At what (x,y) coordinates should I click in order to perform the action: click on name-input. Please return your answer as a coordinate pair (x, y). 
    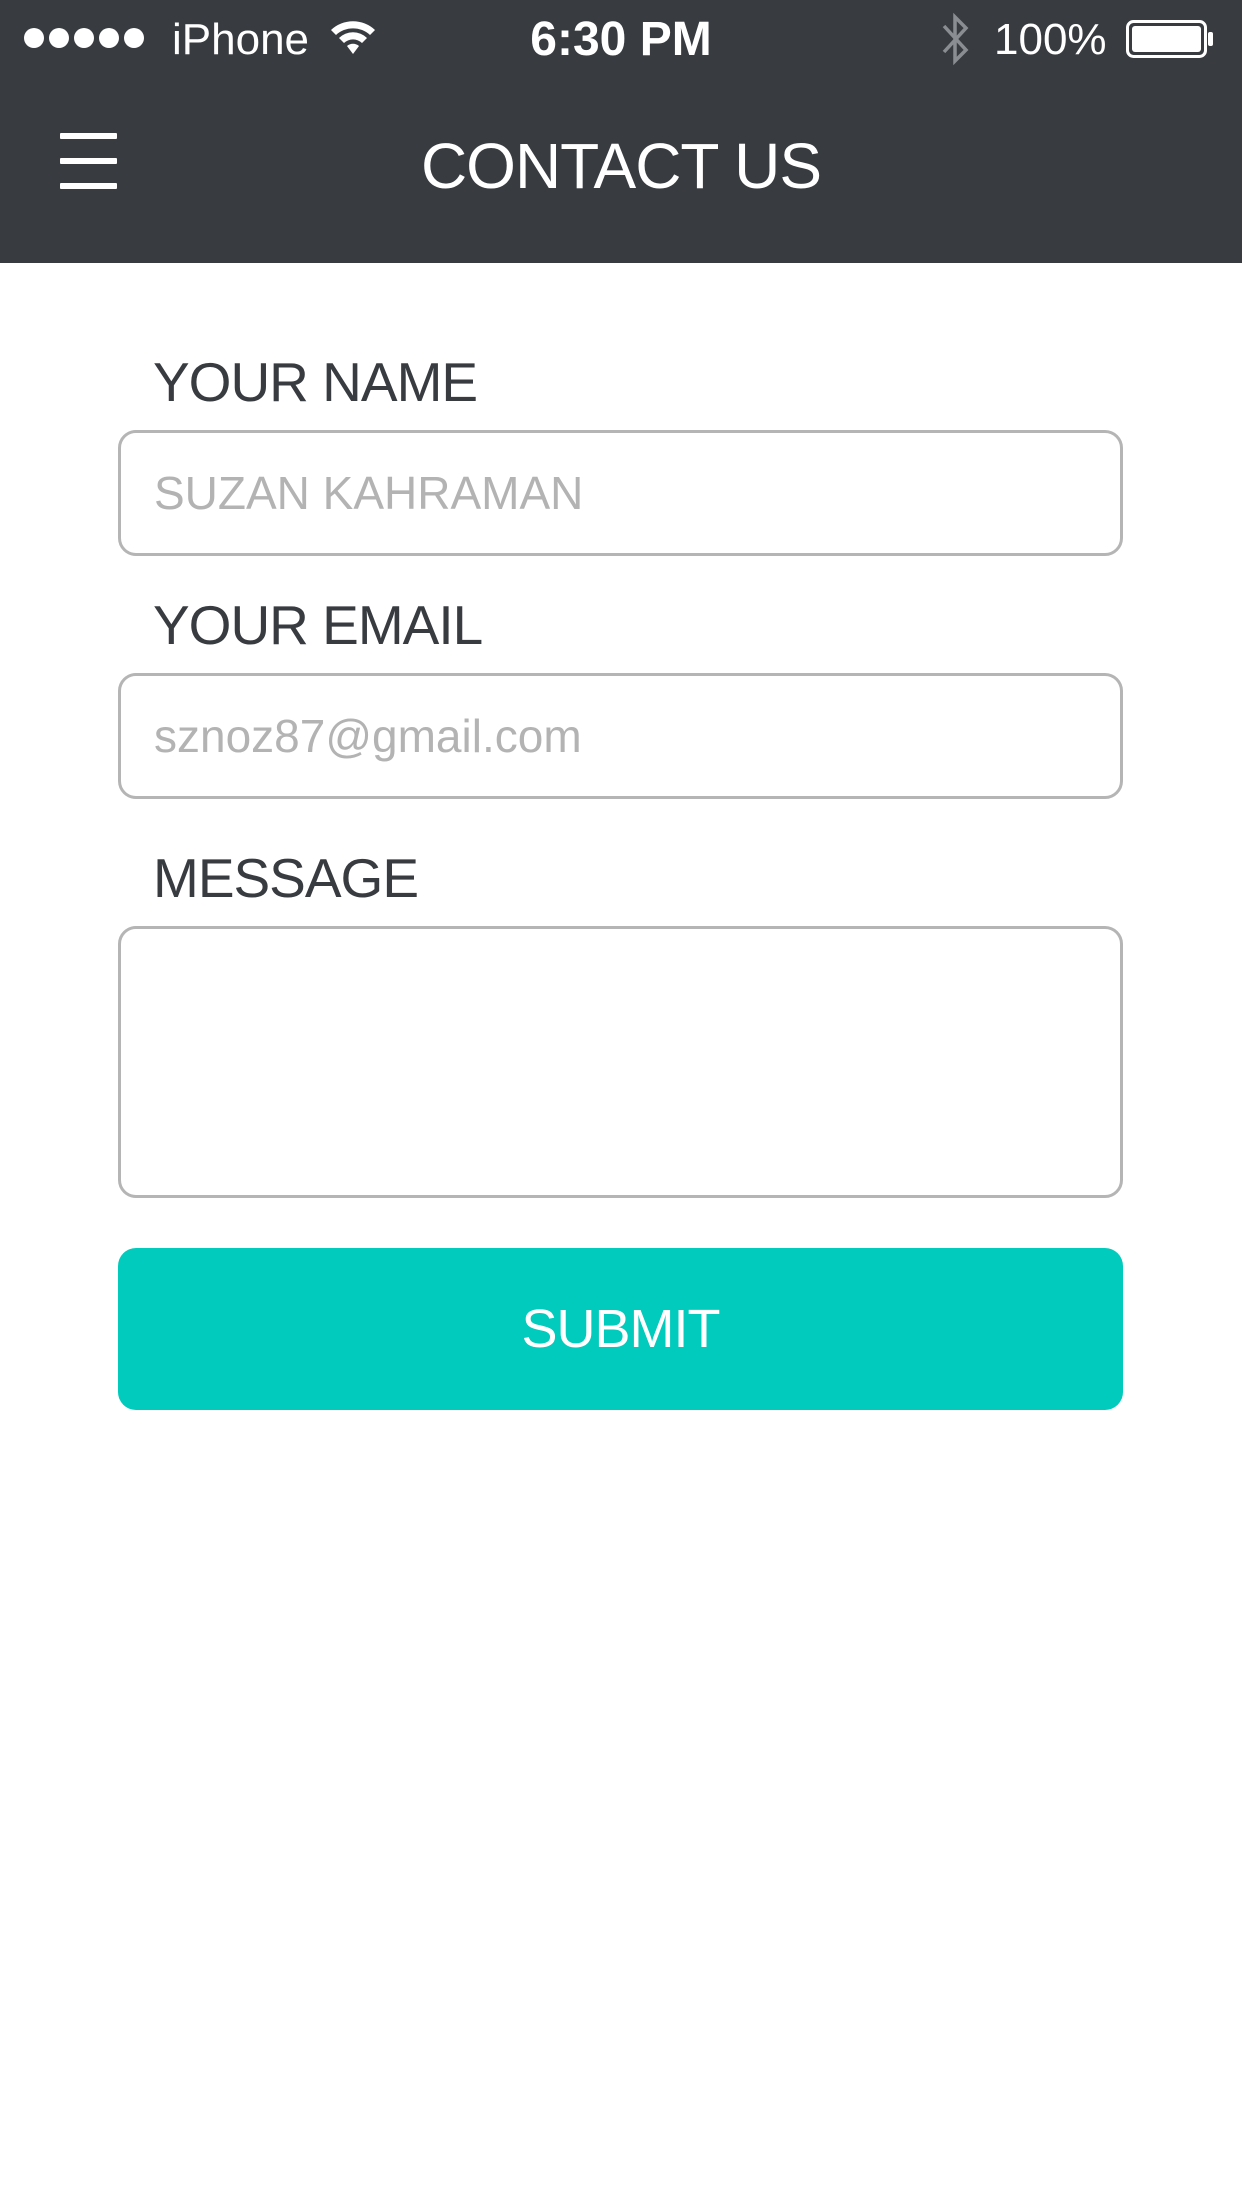
    Looking at the image, I should click on (620, 493).